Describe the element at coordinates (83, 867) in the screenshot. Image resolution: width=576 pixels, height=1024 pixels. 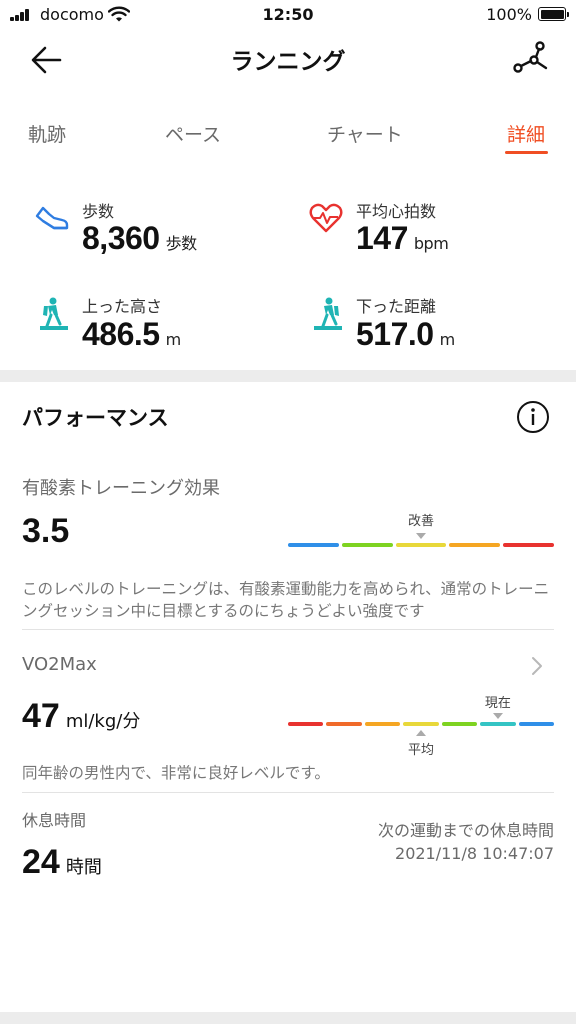
I see `rest-time-unit: 時間` at that location.